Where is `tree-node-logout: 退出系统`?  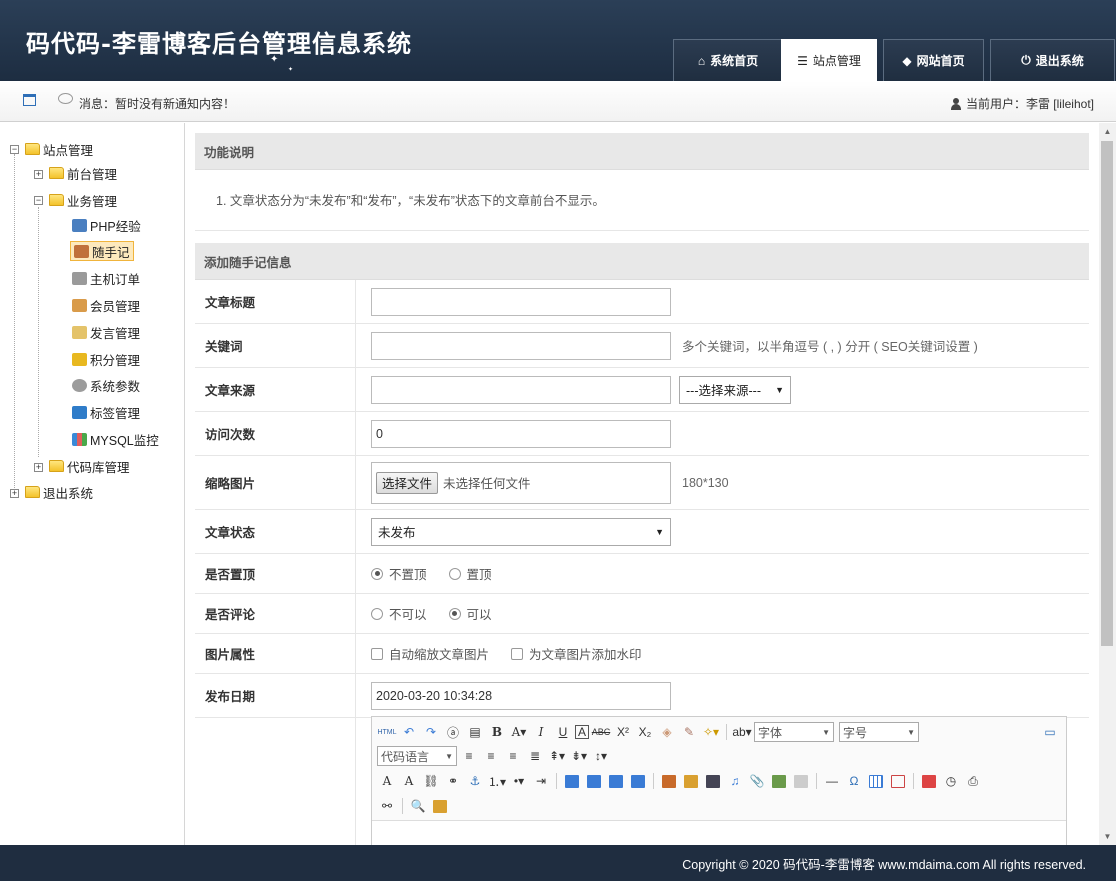
tree-node-logout: 退出系统 is located at coordinates (59, 492).